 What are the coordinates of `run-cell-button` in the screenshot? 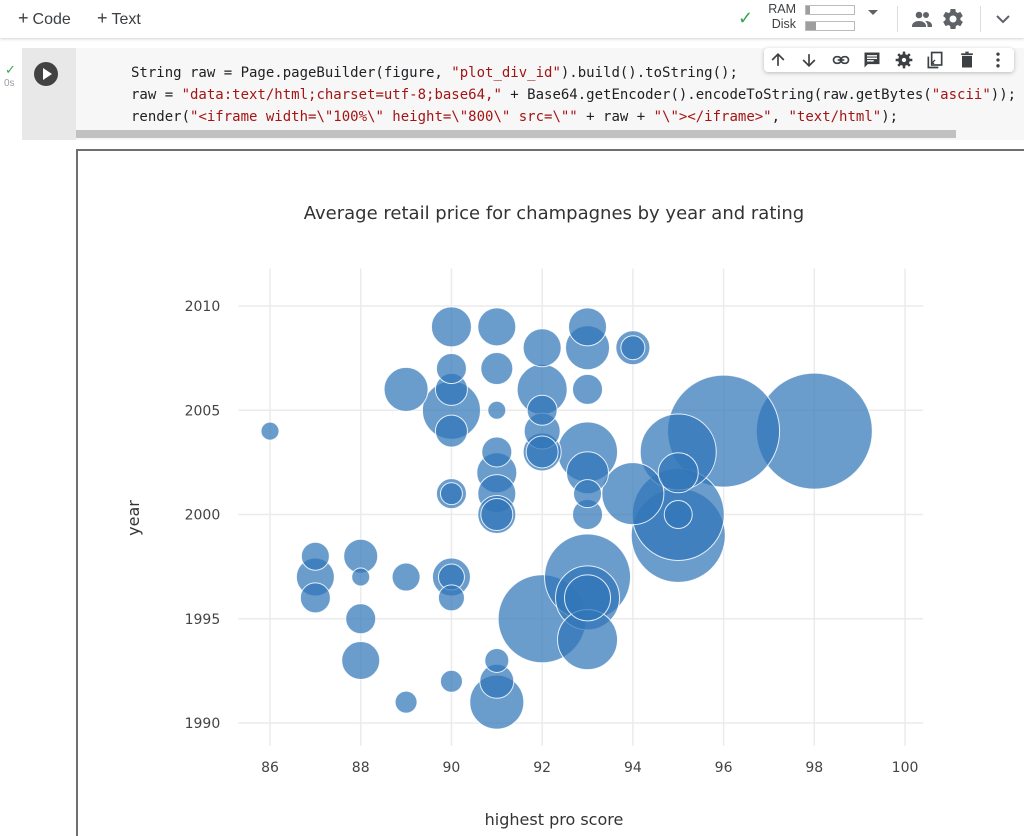 It's located at (46, 74).